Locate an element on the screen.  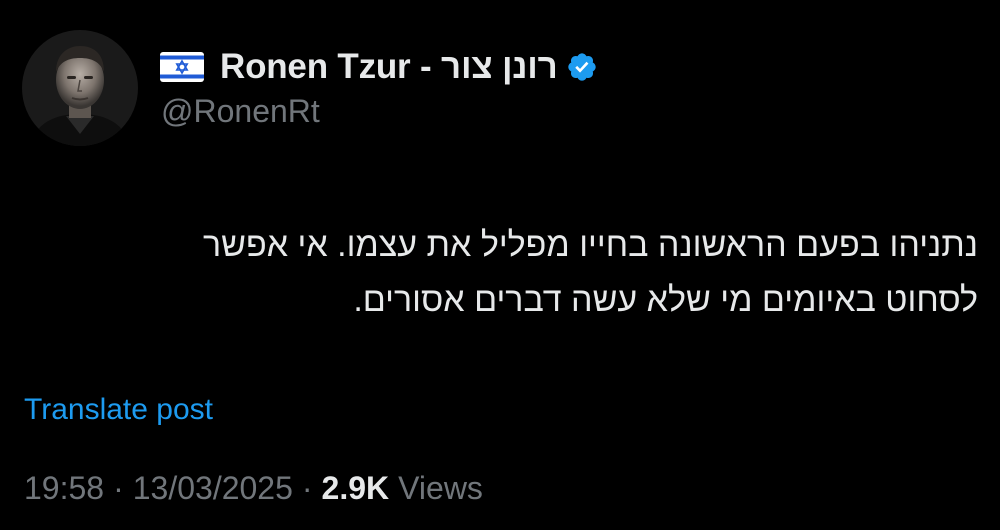
tweet-meta: 19:58 · 13/03/2025 · 2.9K Views is located at coordinates (253, 488).